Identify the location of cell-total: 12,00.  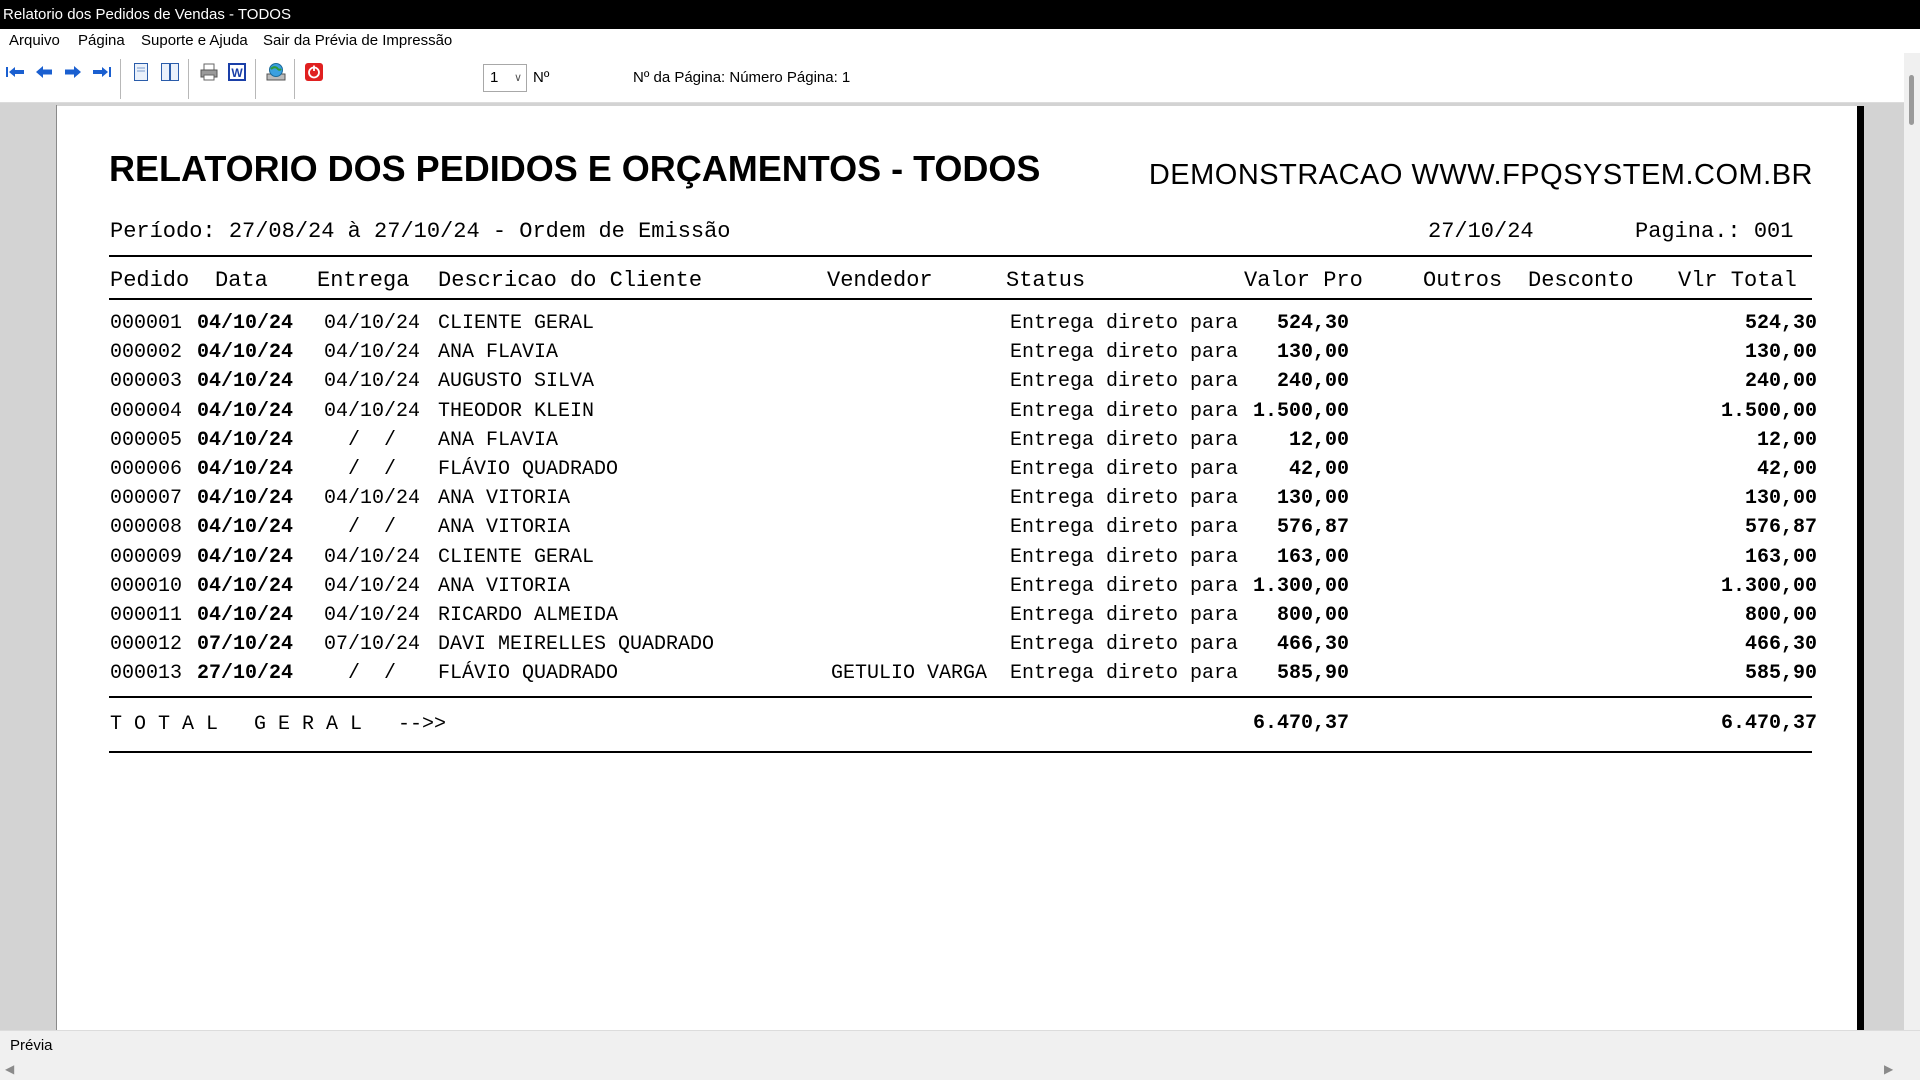
(1786, 440).